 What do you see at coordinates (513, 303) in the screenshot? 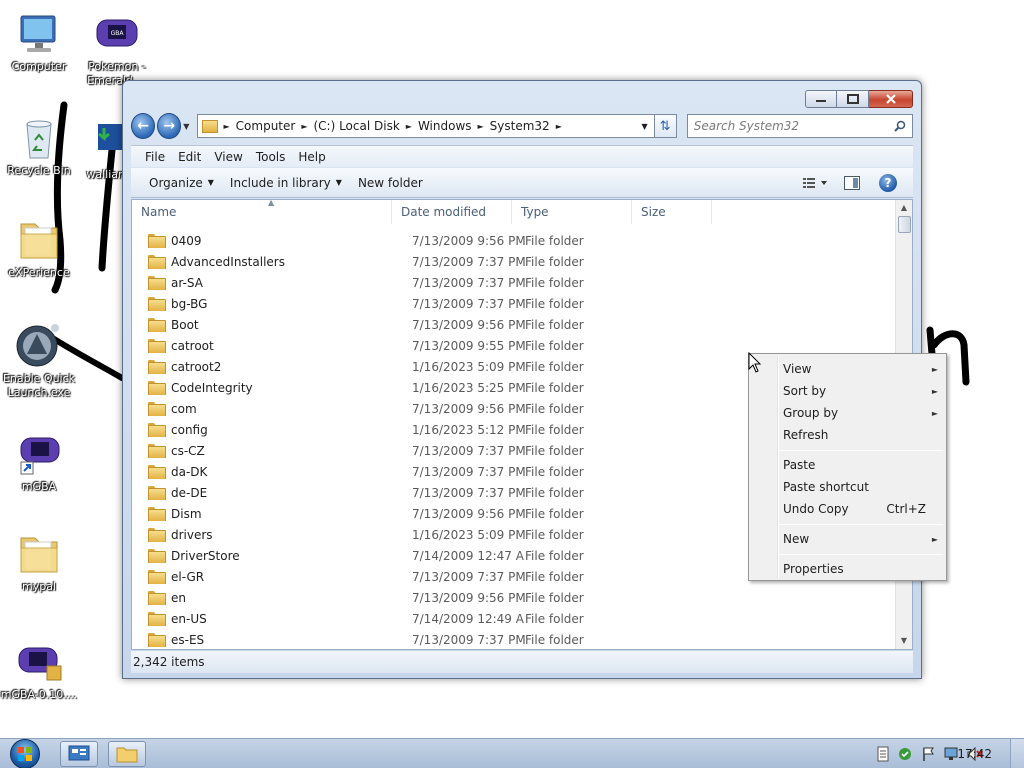
I see `table-row: bg-BG 7/13/2009 7:37 PM File folder` at bounding box center [513, 303].